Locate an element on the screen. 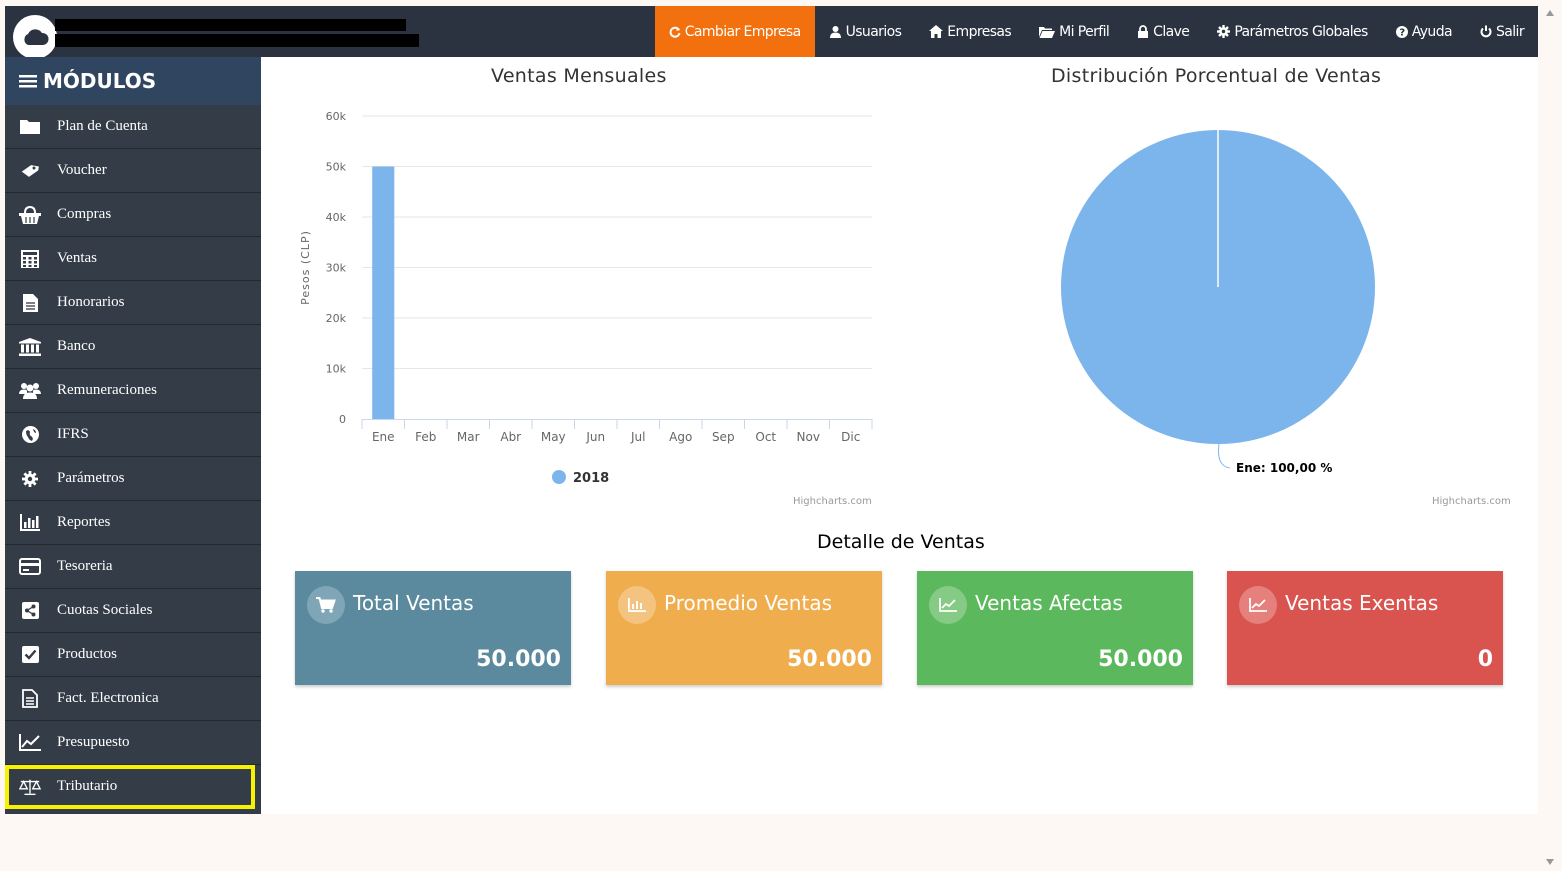 Image resolution: width=1562 pixels, height=871 pixels. cart-icon is located at coordinates (326, 605).